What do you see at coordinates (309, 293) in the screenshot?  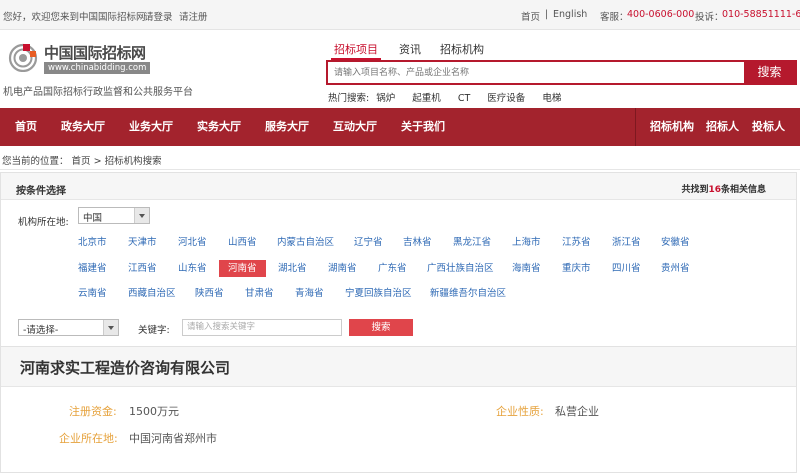 I see `province-link: 青海省` at bounding box center [309, 293].